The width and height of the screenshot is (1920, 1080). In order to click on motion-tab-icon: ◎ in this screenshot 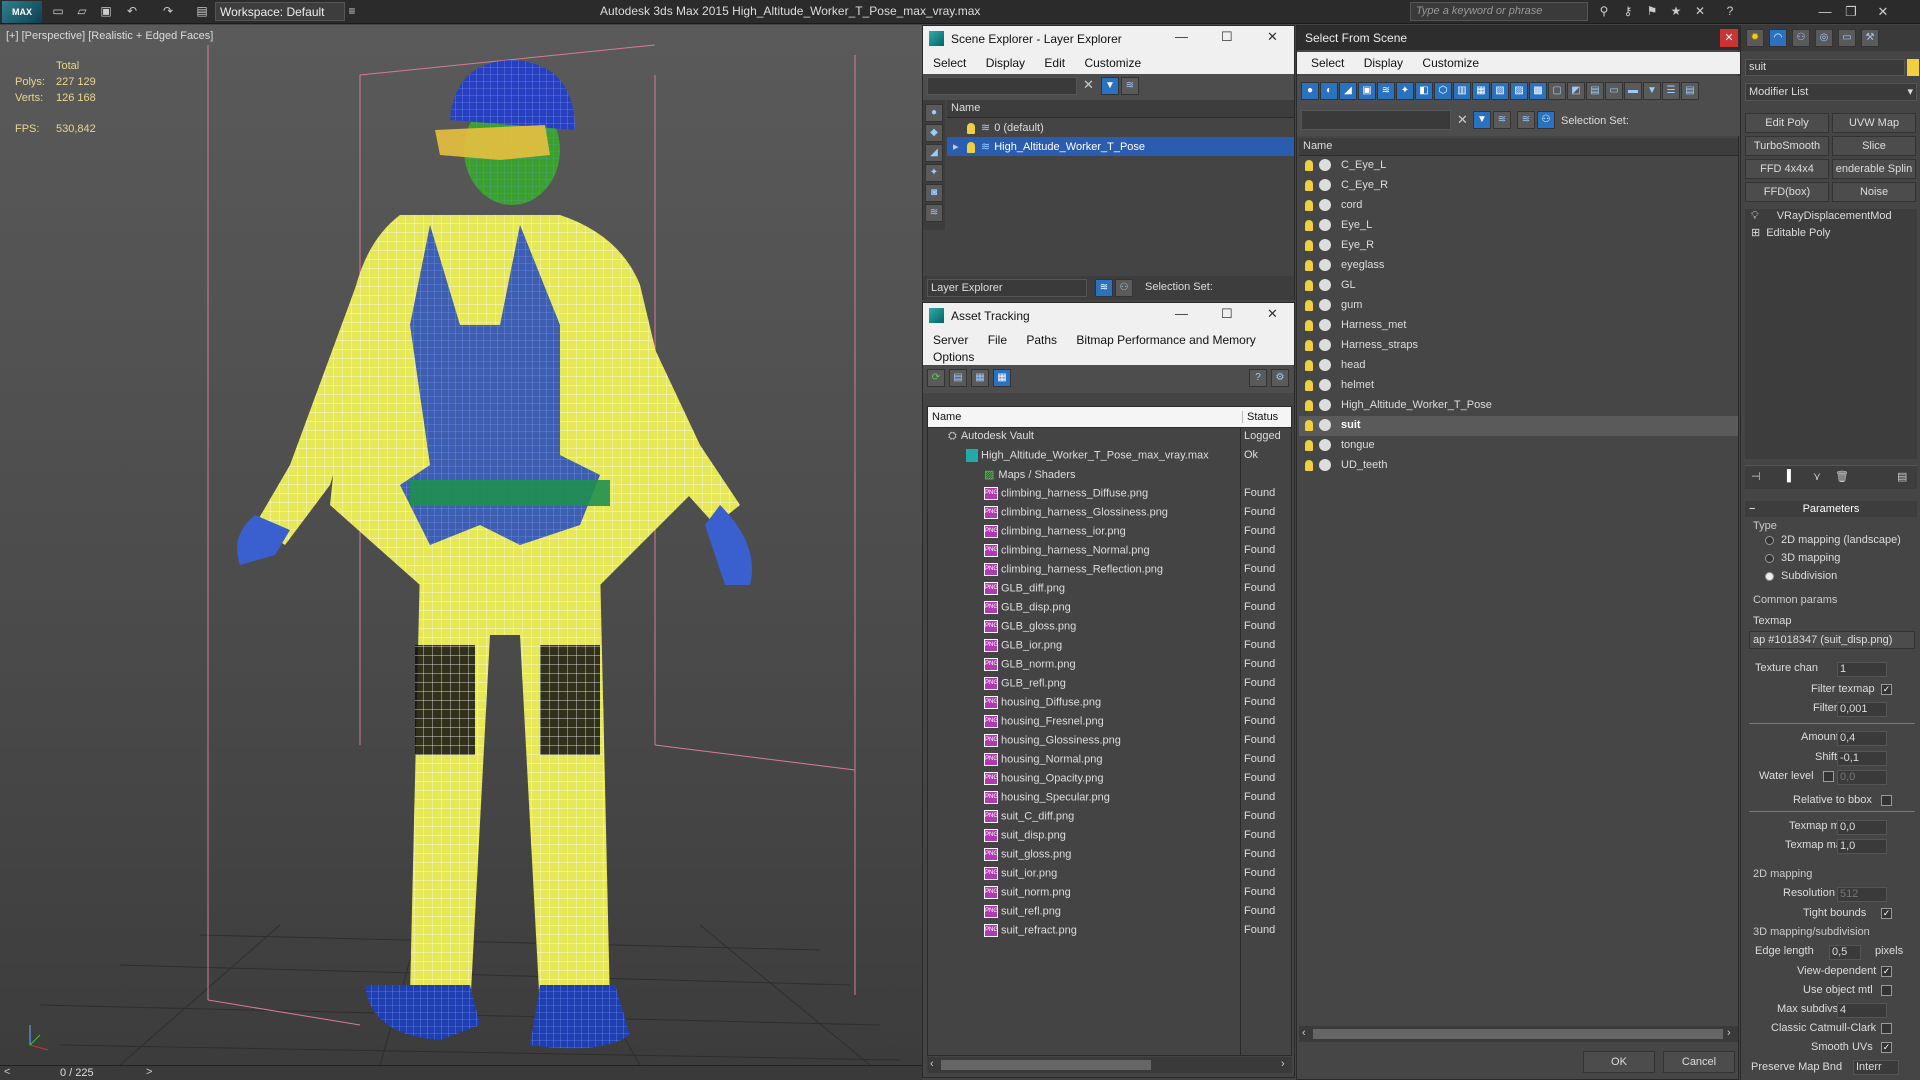, I will do `click(1824, 38)`.